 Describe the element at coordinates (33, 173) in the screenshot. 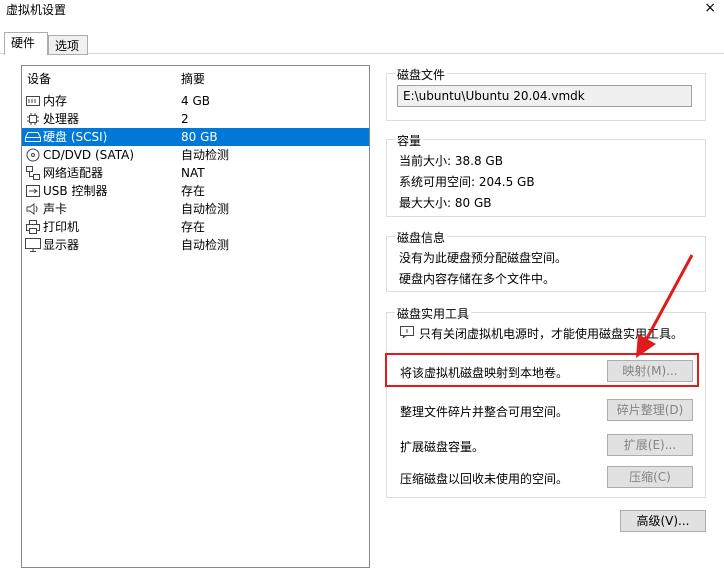

I see `network-icon` at that location.